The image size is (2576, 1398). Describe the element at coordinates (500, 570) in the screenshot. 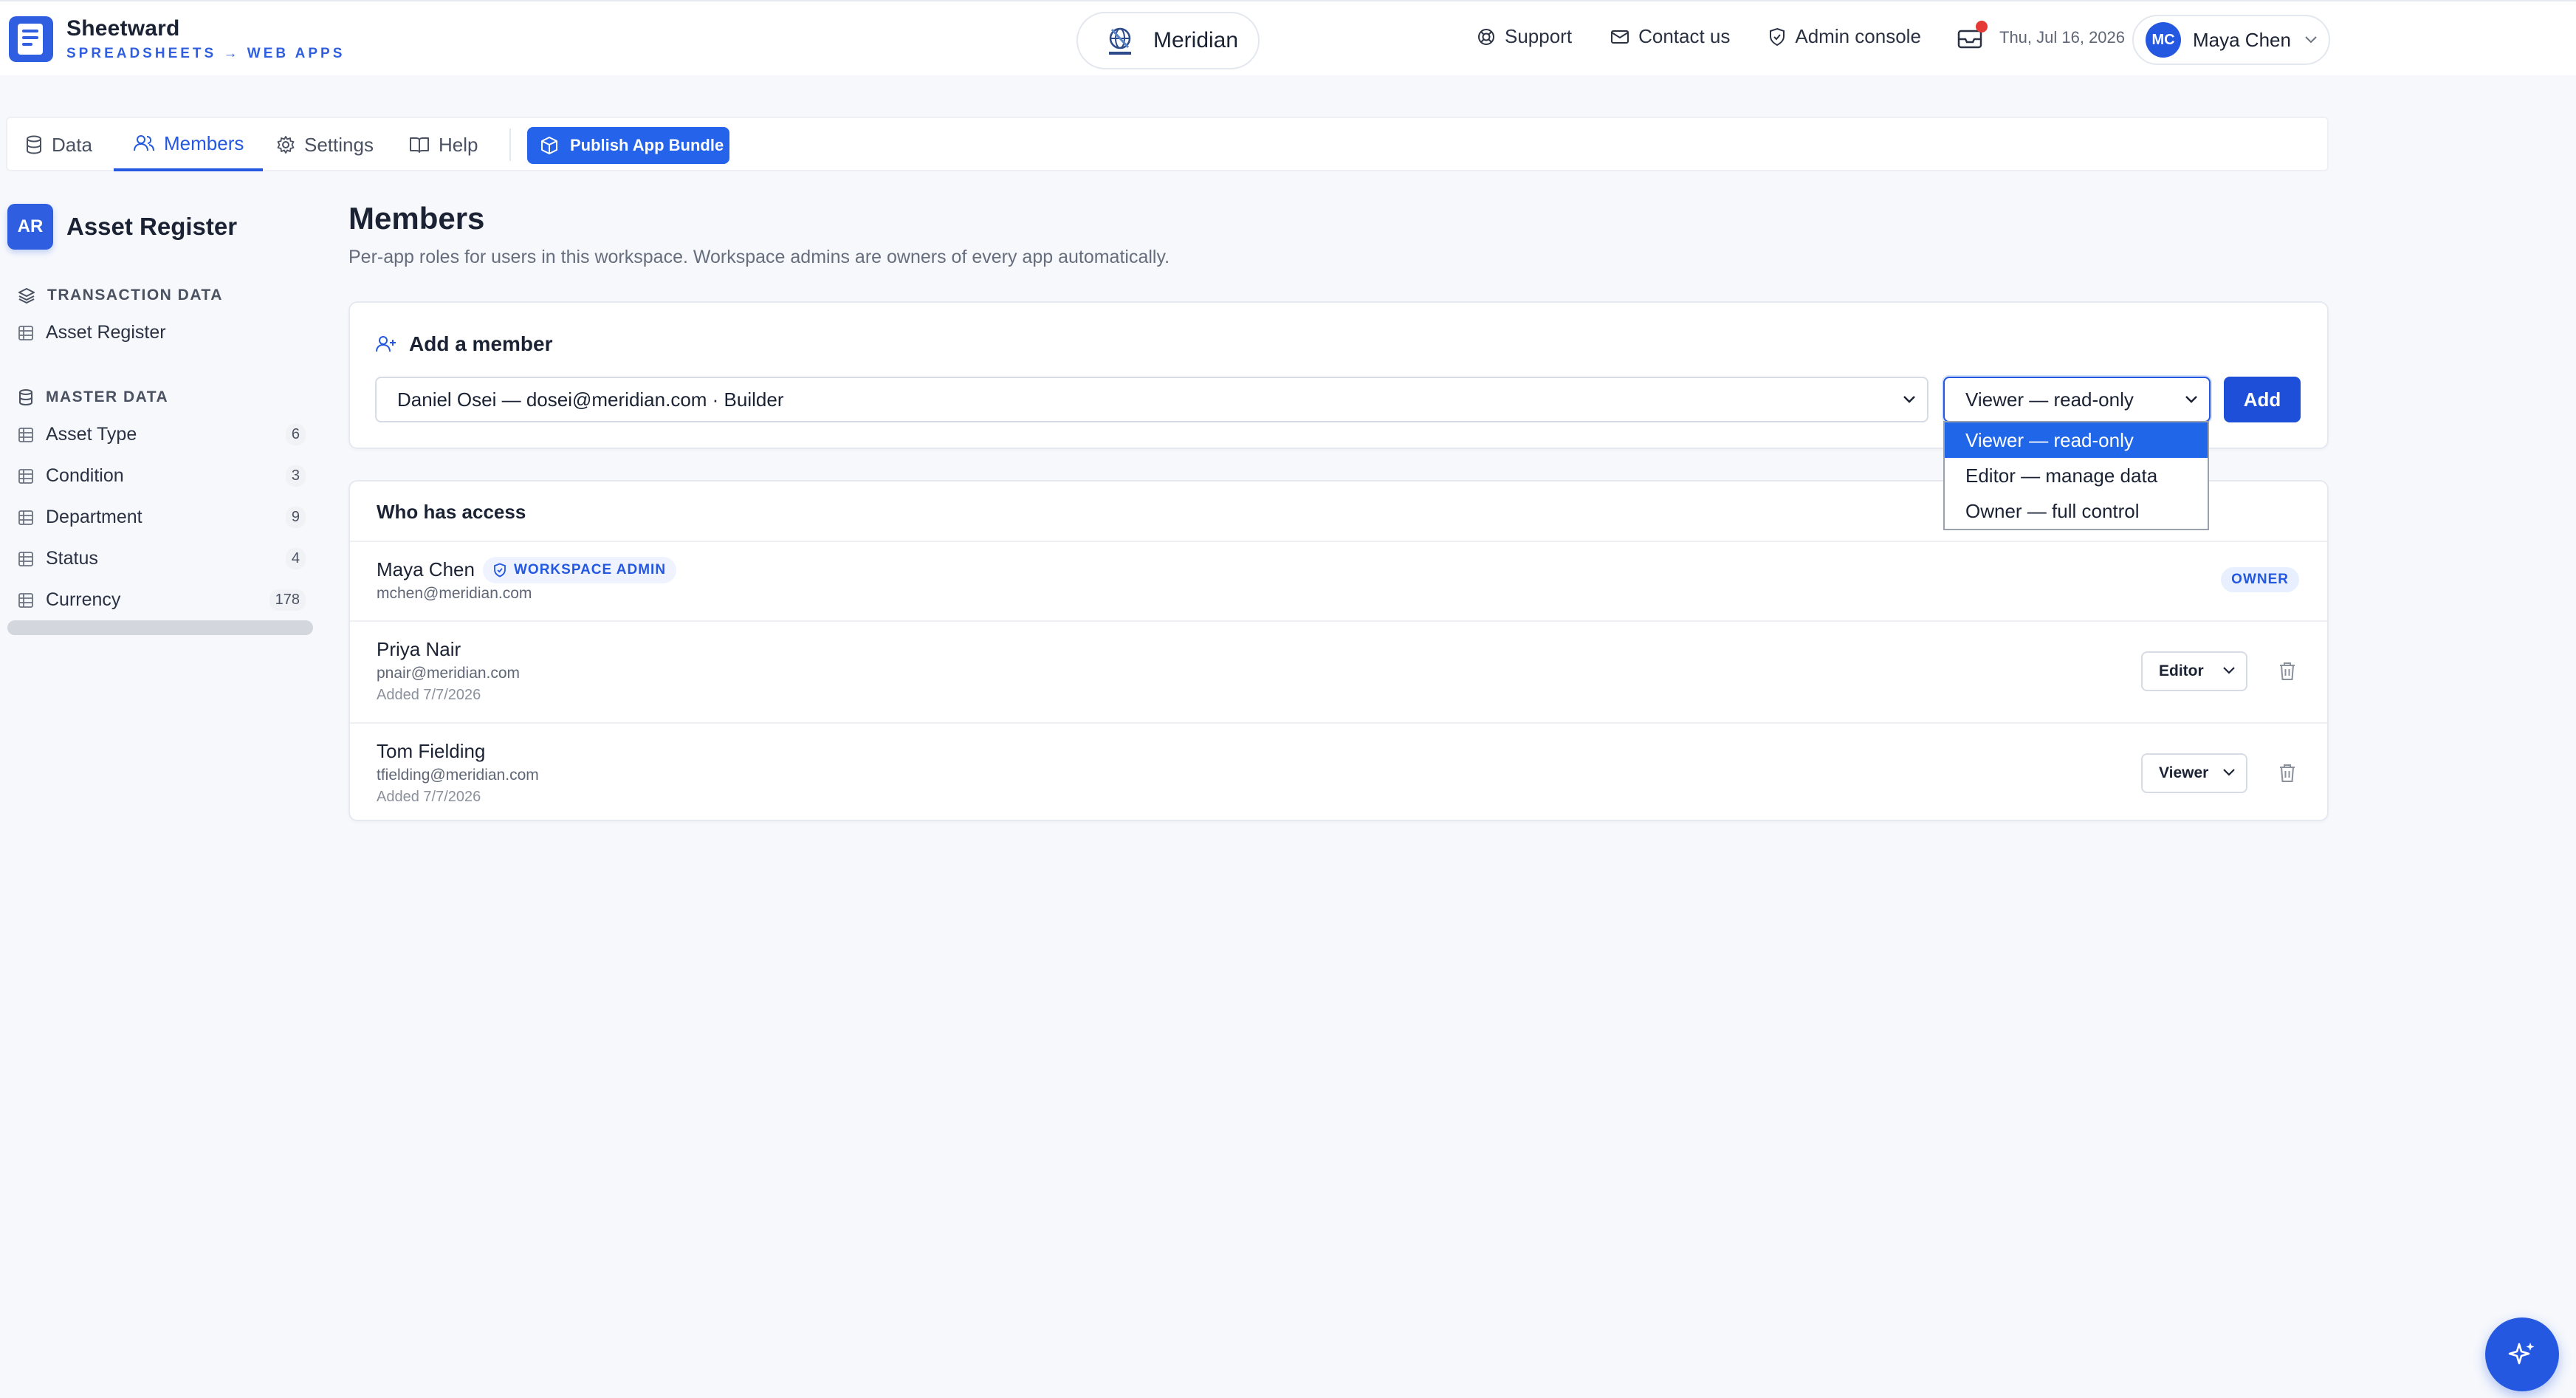

I see `shield-check-icon` at that location.